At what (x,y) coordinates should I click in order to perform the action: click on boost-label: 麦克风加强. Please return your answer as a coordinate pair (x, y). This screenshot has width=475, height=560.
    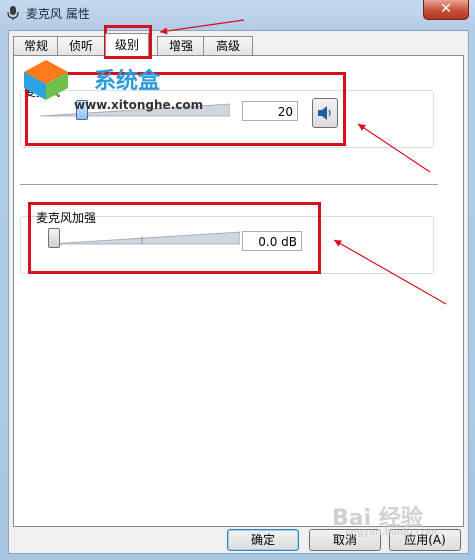
    Looking at the image, I should click on (66, 218).